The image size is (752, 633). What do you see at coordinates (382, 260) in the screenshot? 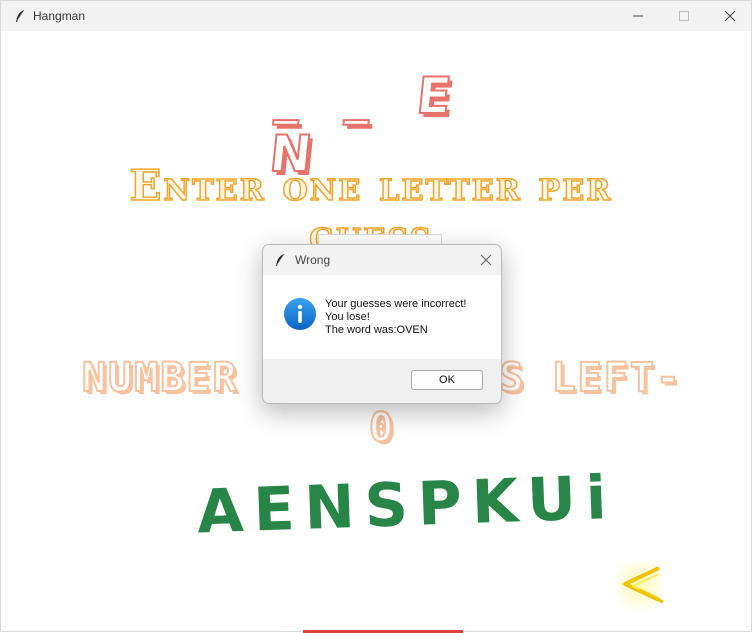
I see `dialog-title-bar: Wrong` at bounding box center [382, 260].